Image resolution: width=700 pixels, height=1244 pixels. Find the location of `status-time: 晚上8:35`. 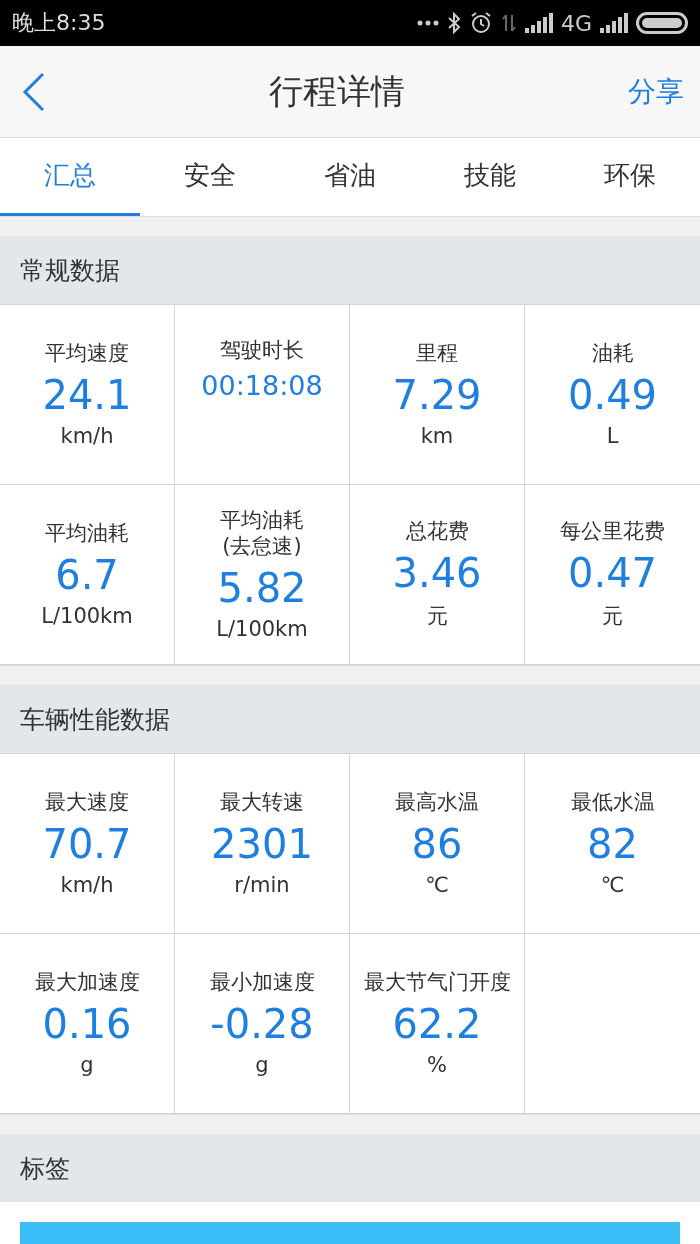

status-time: 晚上8:35 is located at coordinates (59, 23).